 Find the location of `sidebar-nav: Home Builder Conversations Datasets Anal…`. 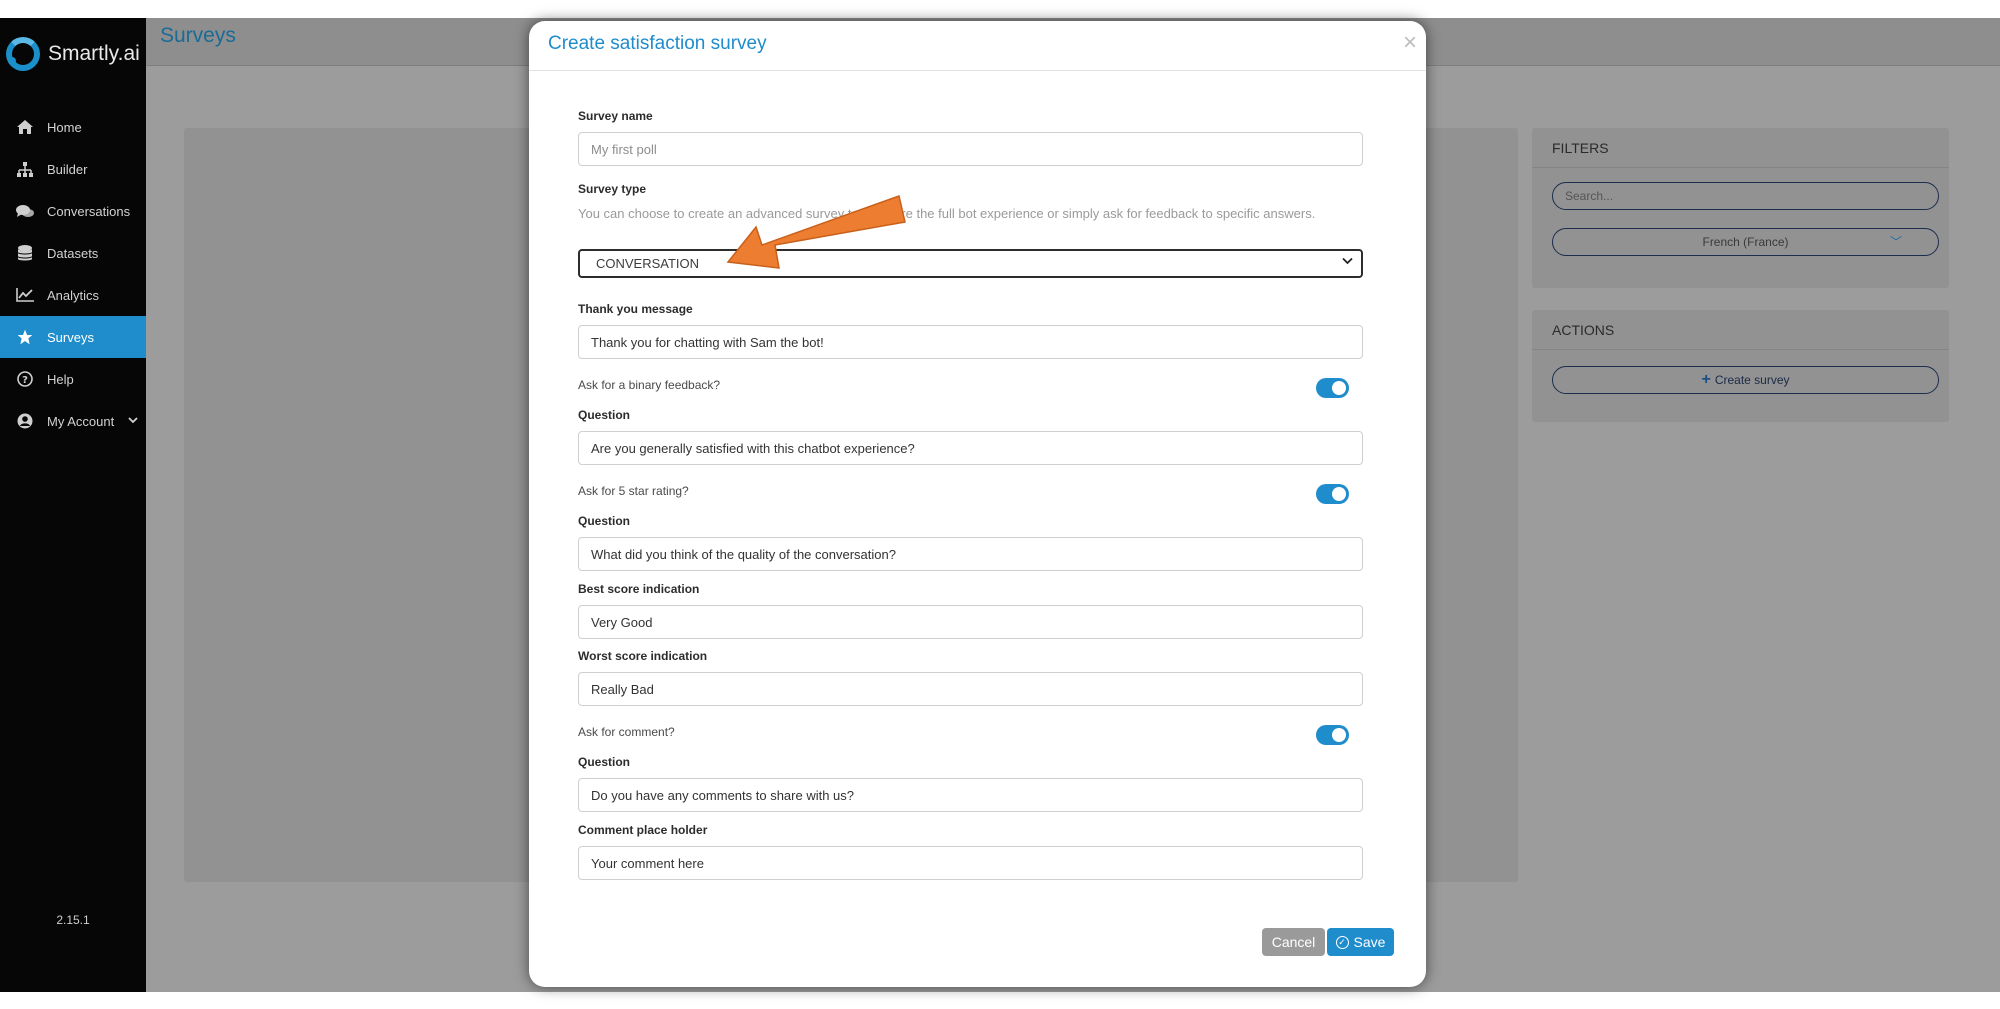

sidebar-nav: Home Builder Conversations Datasets Anal… is located at coordinates (73, 274).